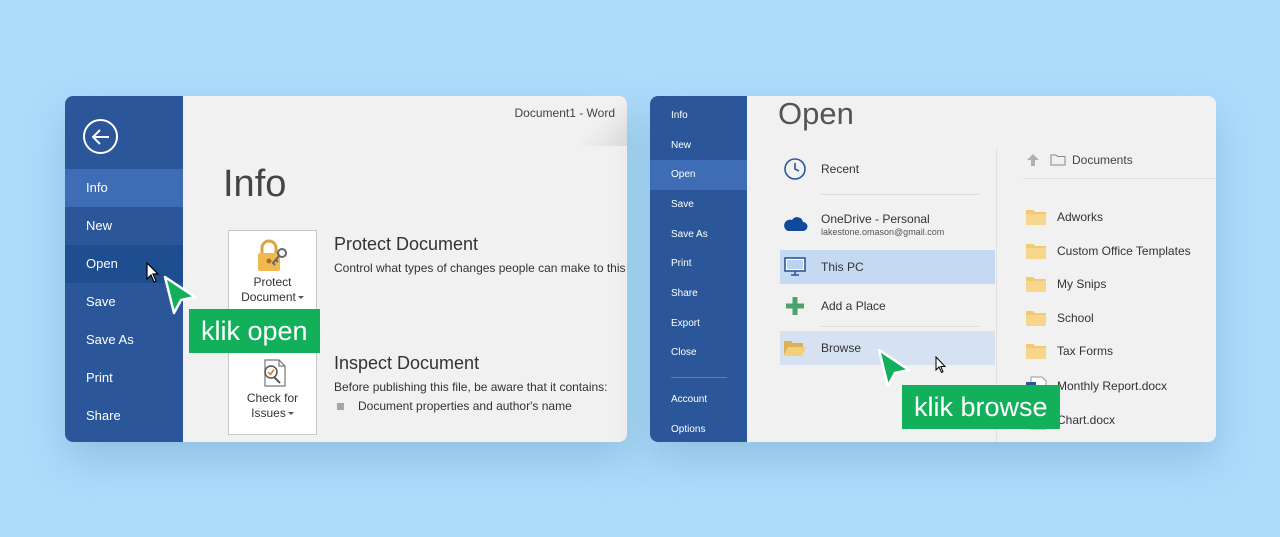  Describe the element at coordinates (274, 373) in the screenshot. I see `inspect-document-icon` at that location.